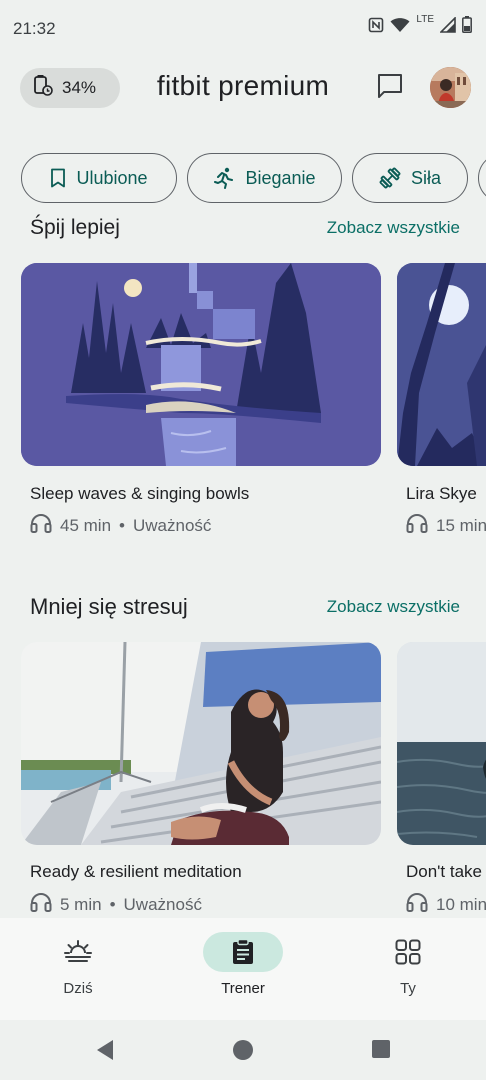 This screenshot has height=1080, width=486. What do you see at coordinates (444, 871) in the screenshot?
I see `card-title: Don't take` at bounding box center [444, 871].